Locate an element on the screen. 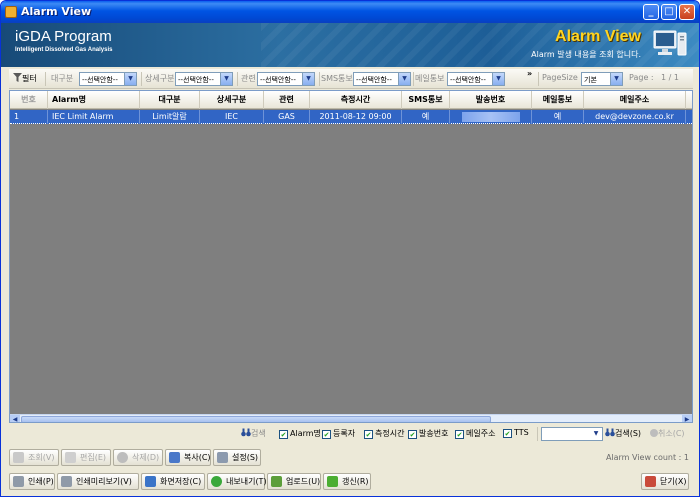  check-alarm-name: ✔ Alarm명 is located at coordinates (300, 433).